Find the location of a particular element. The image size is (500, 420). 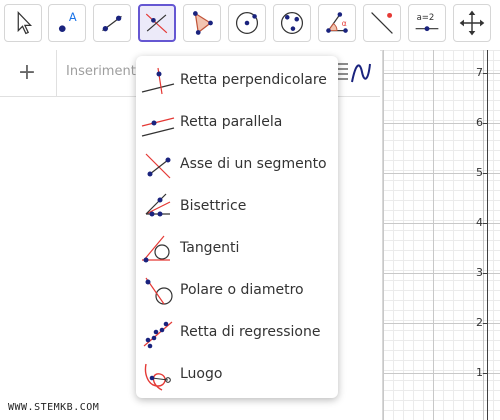

menu-item-locus: Luogo is located at coordinates (237, 375).